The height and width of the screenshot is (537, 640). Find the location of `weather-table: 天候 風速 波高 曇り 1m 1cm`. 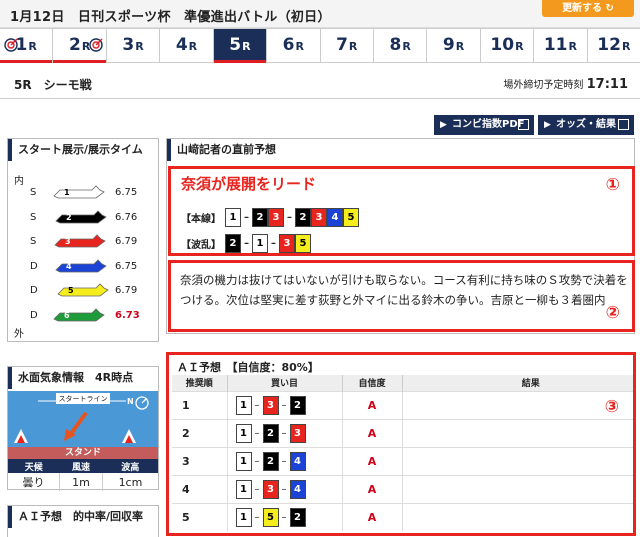

weather-table: 天候 風速 波高 曇り 1m 1cm is located at coordinates (83, 475).